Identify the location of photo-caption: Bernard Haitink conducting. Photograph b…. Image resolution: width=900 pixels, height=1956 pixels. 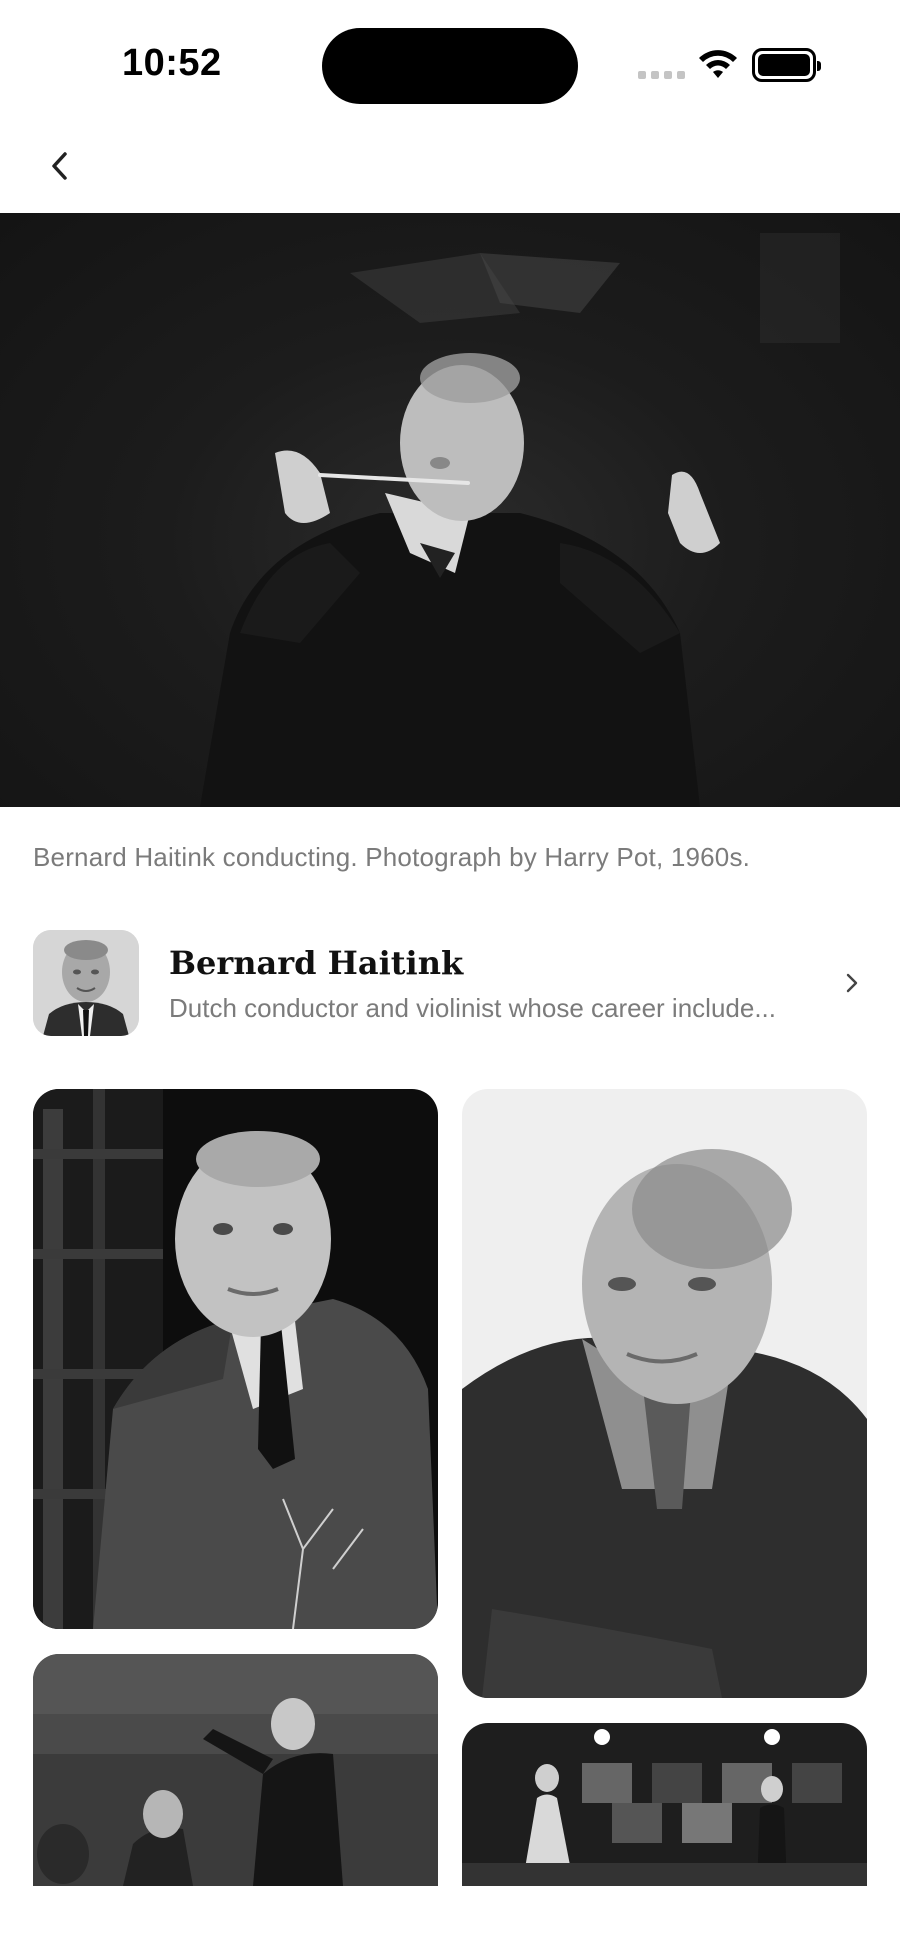
(392, 857).